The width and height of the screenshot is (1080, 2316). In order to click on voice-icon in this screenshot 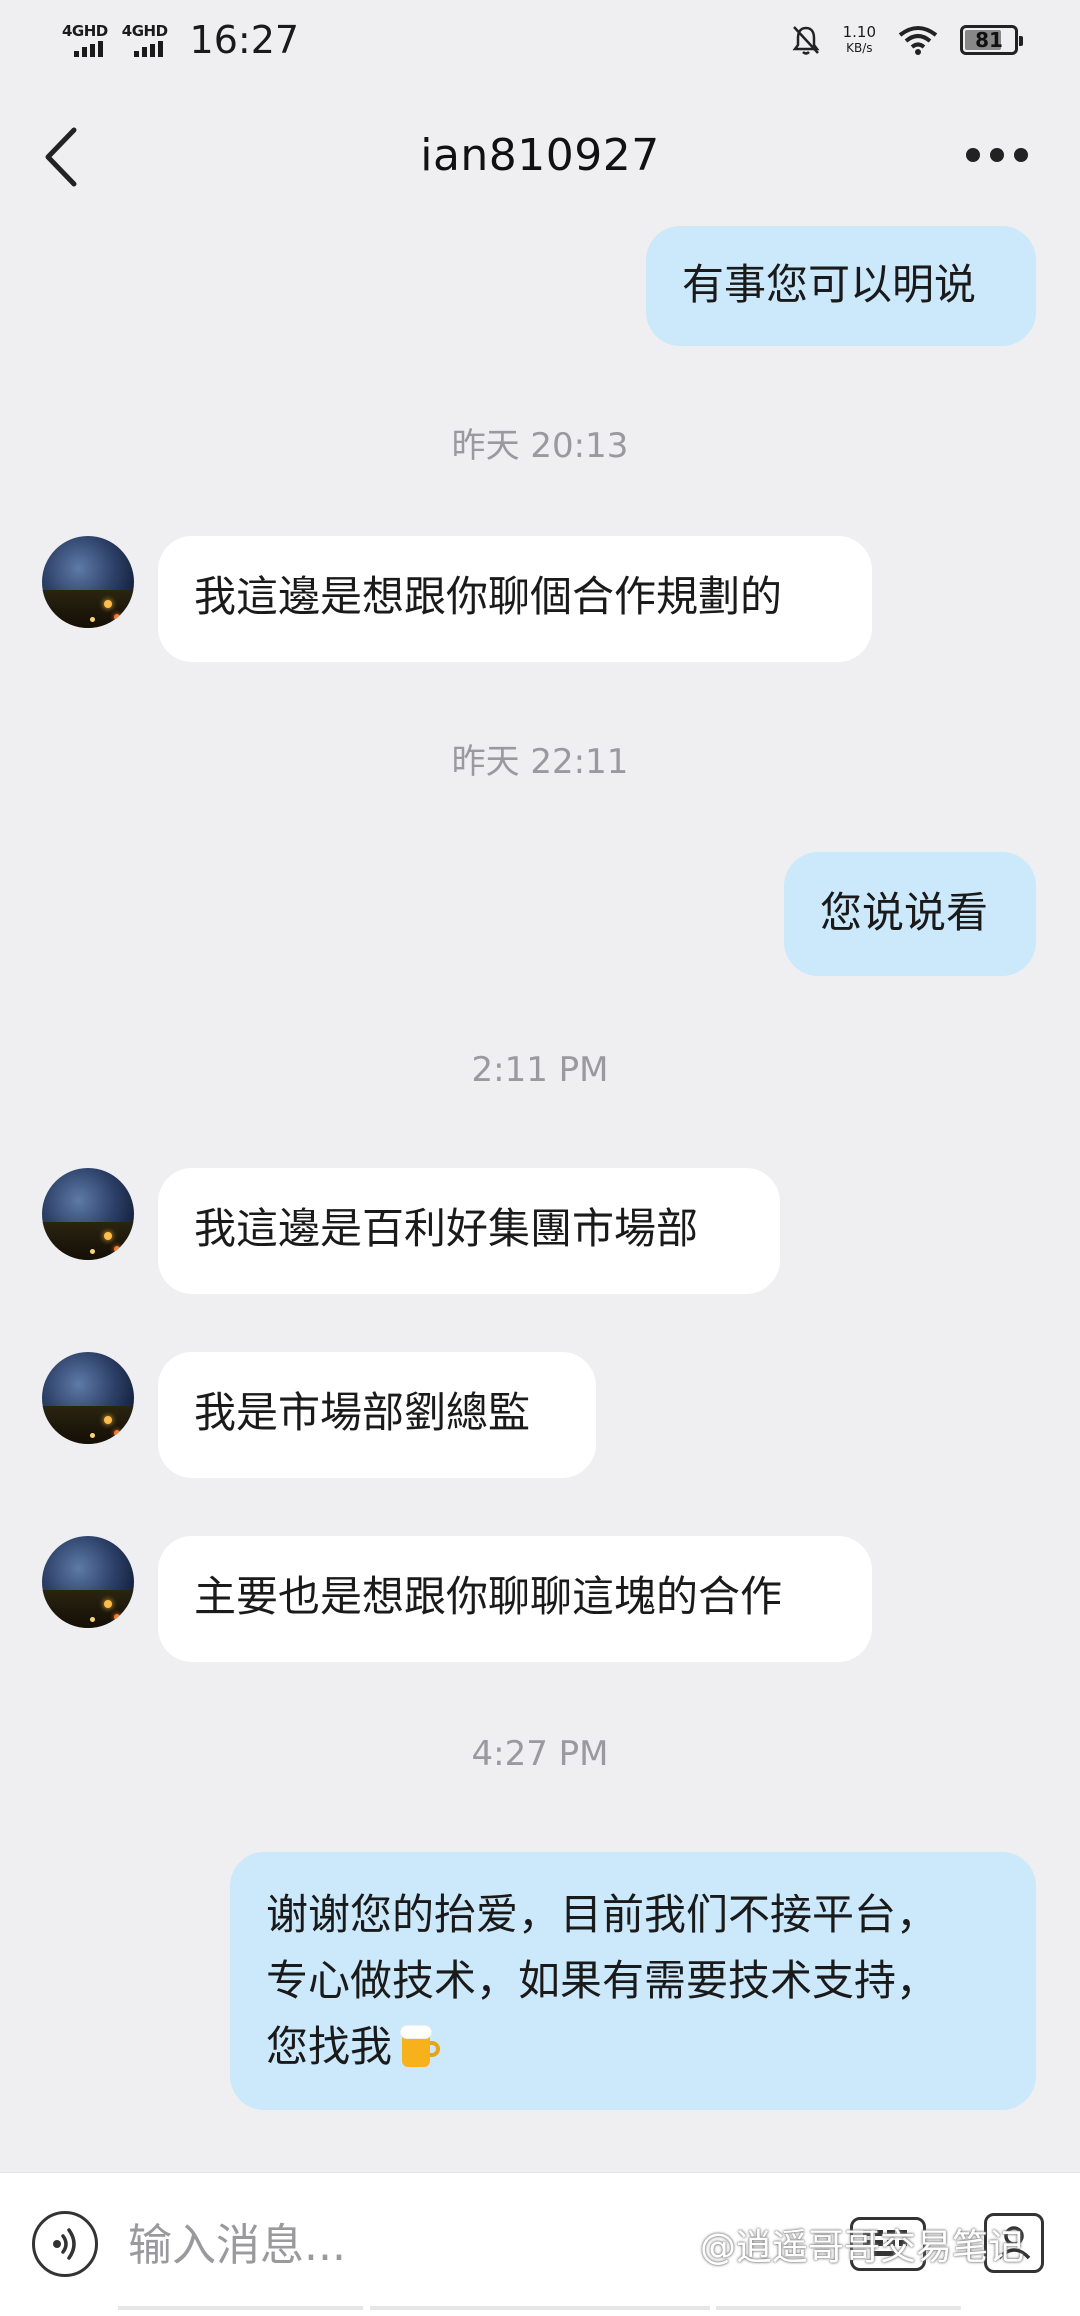, I will do `click(64, 2244)`.